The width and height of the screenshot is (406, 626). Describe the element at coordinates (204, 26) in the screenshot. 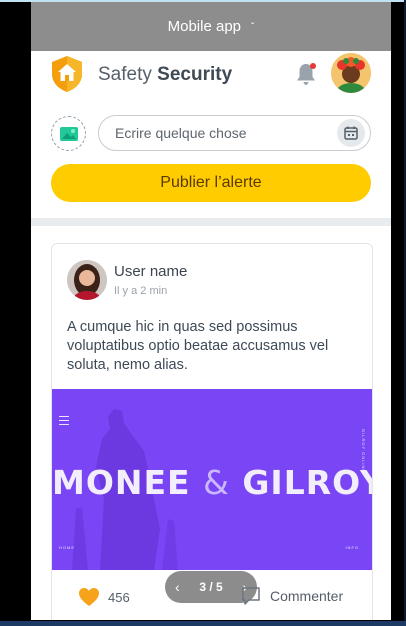

I see `app-switcher-title: Mobile app` at that location.